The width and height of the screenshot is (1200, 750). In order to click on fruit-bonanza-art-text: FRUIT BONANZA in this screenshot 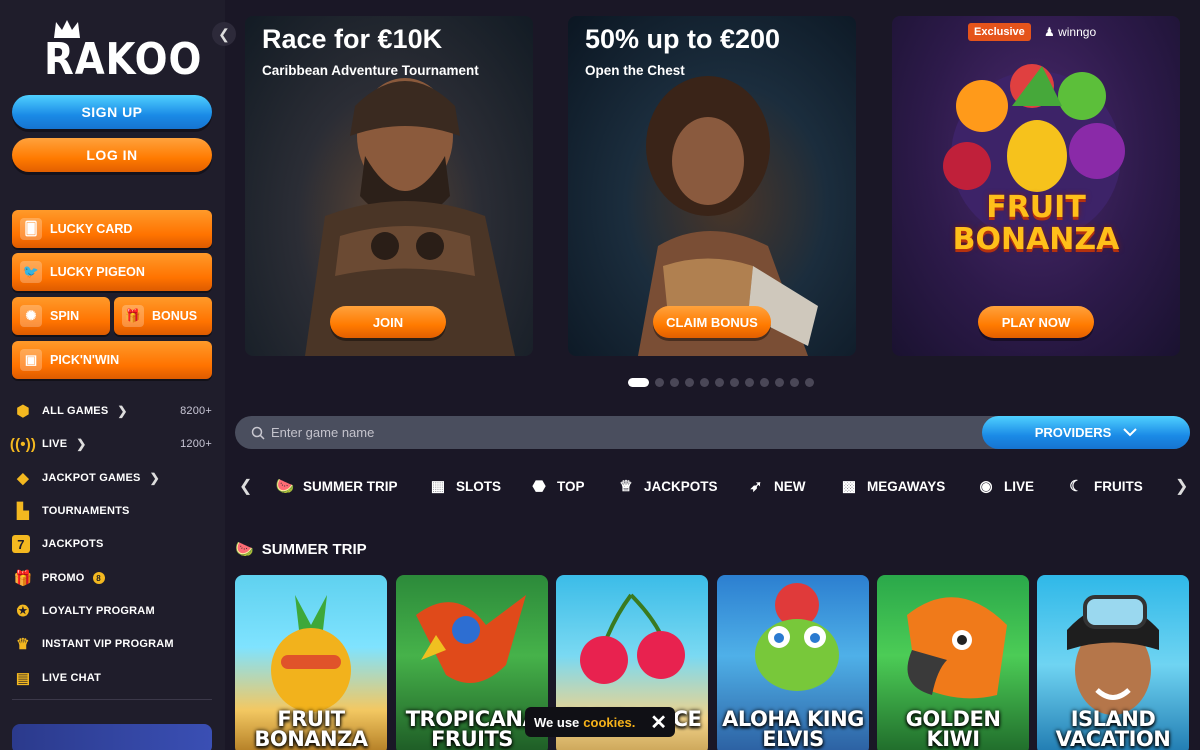, I will do `click(1036, 224)`.